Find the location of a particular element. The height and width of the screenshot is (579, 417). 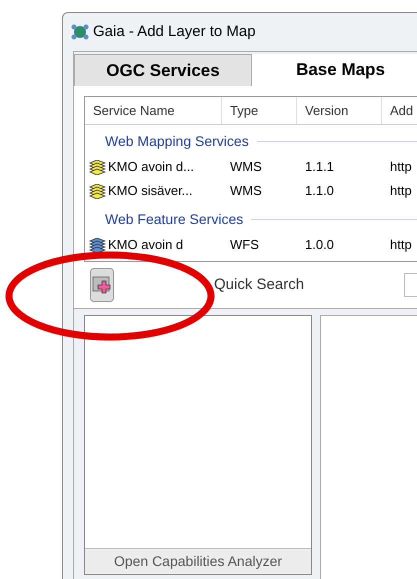

table-cell-text: 1.1.0 is located at coordinates (319, 191).